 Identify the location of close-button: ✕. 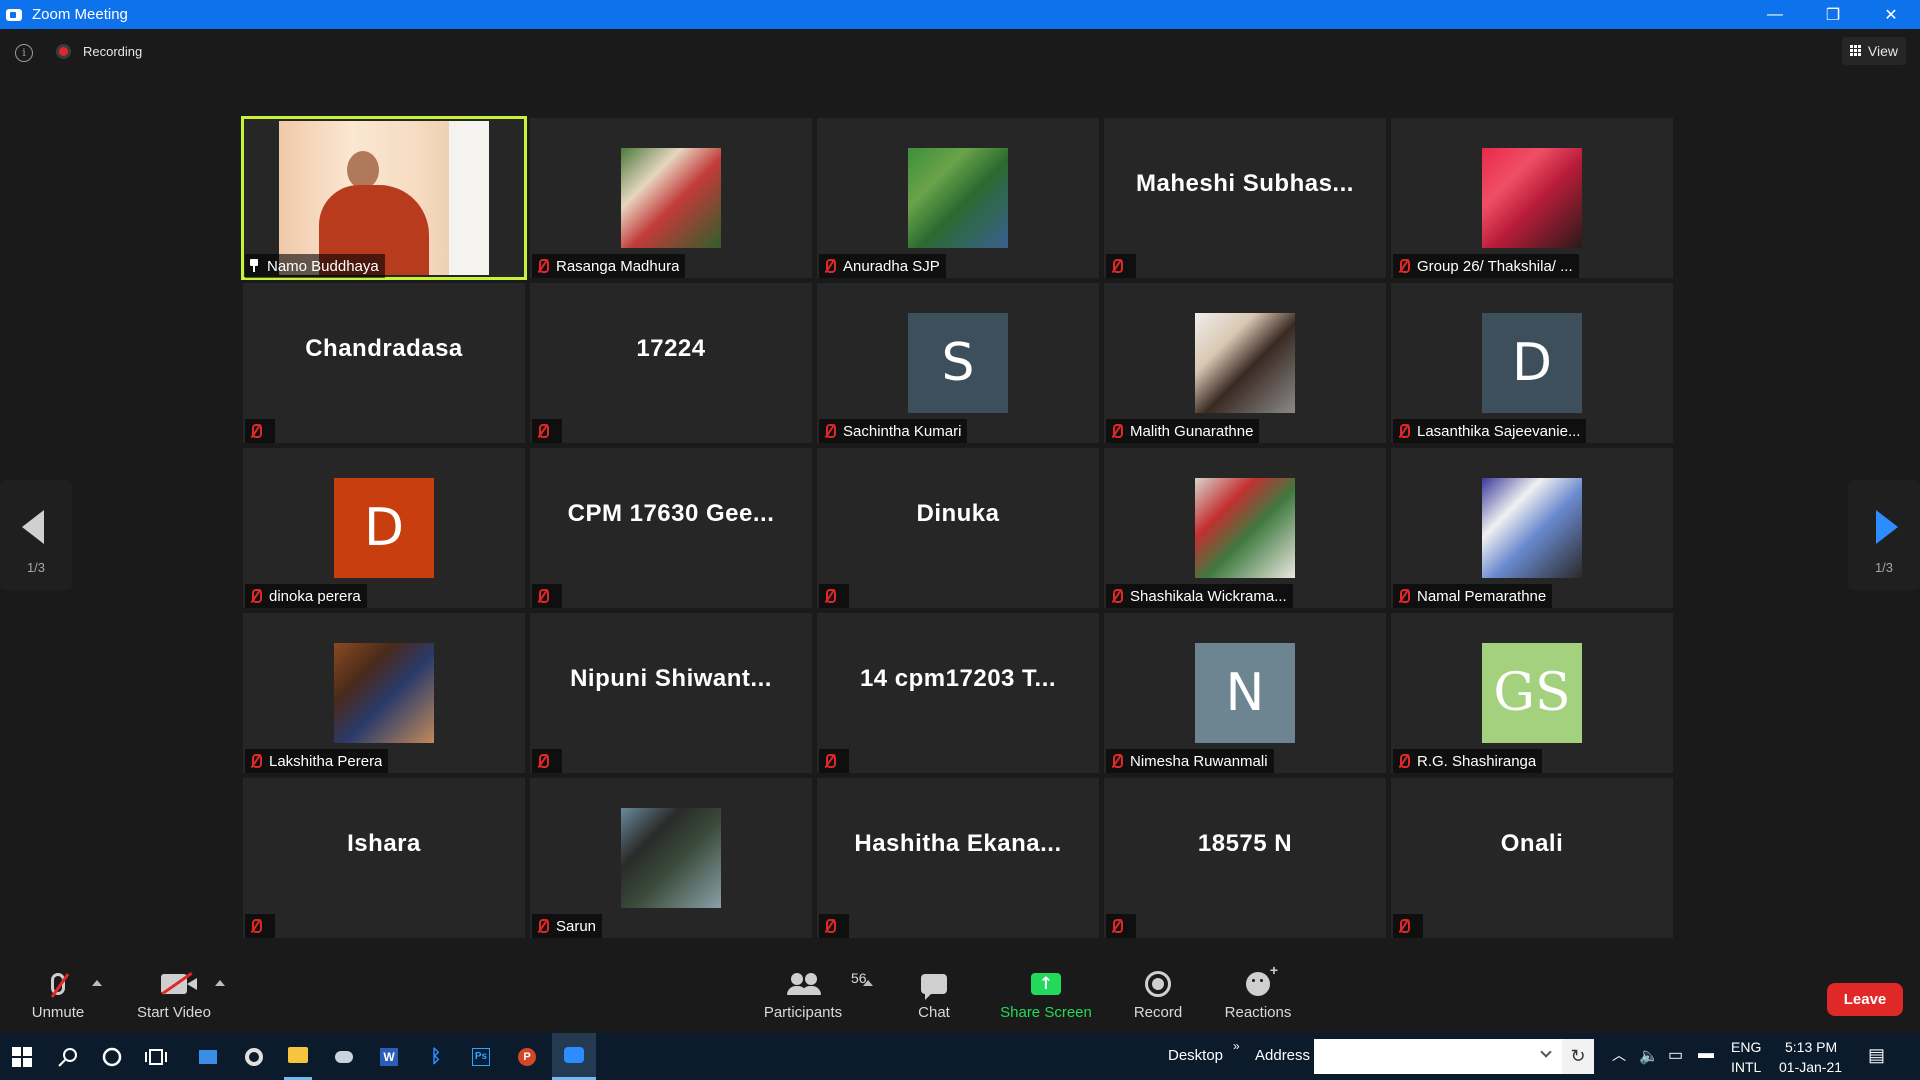
(1891, 14).